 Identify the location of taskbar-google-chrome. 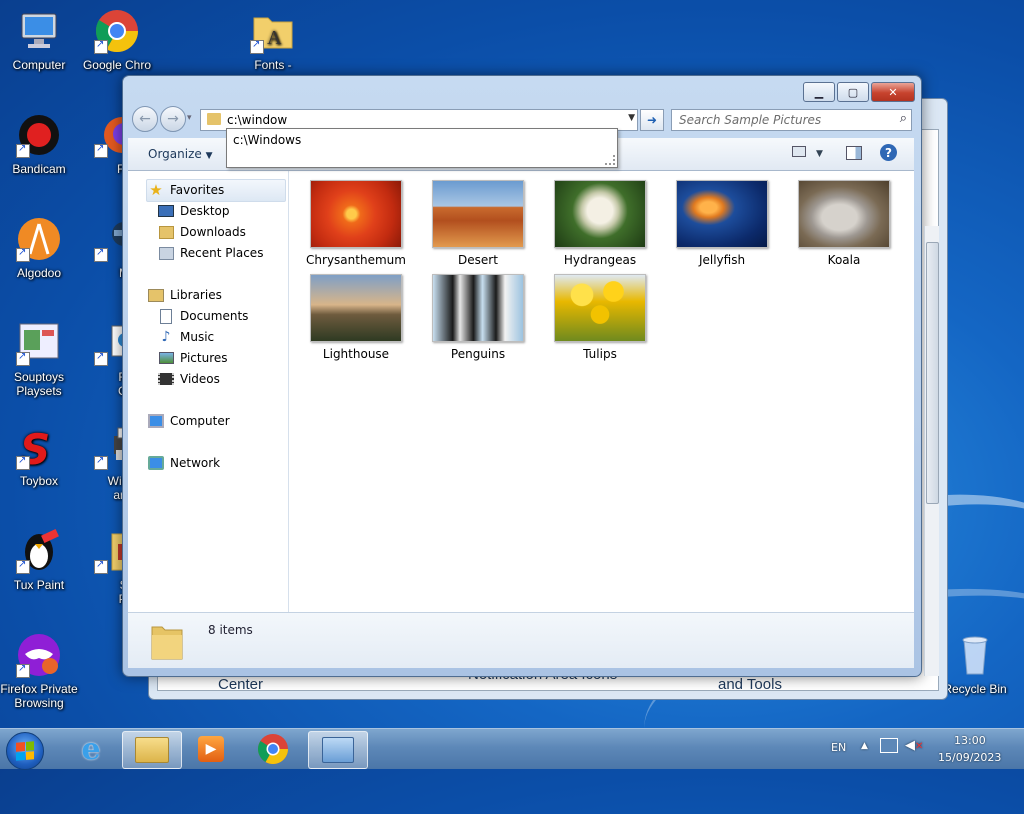
(273, 749).